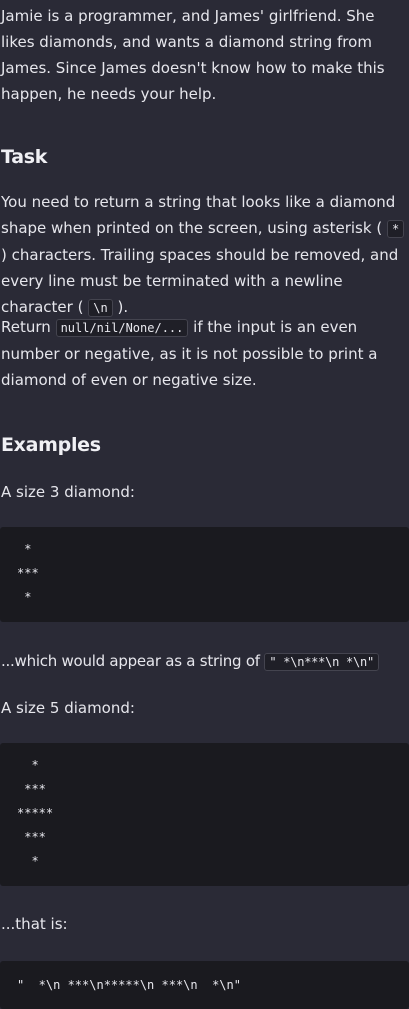 The image size is (409, 1009). What do you see at coordinates (34, 924) in the screenshot?
I see `size5-after-text: ...that is:` at bounding box center [34, 924].